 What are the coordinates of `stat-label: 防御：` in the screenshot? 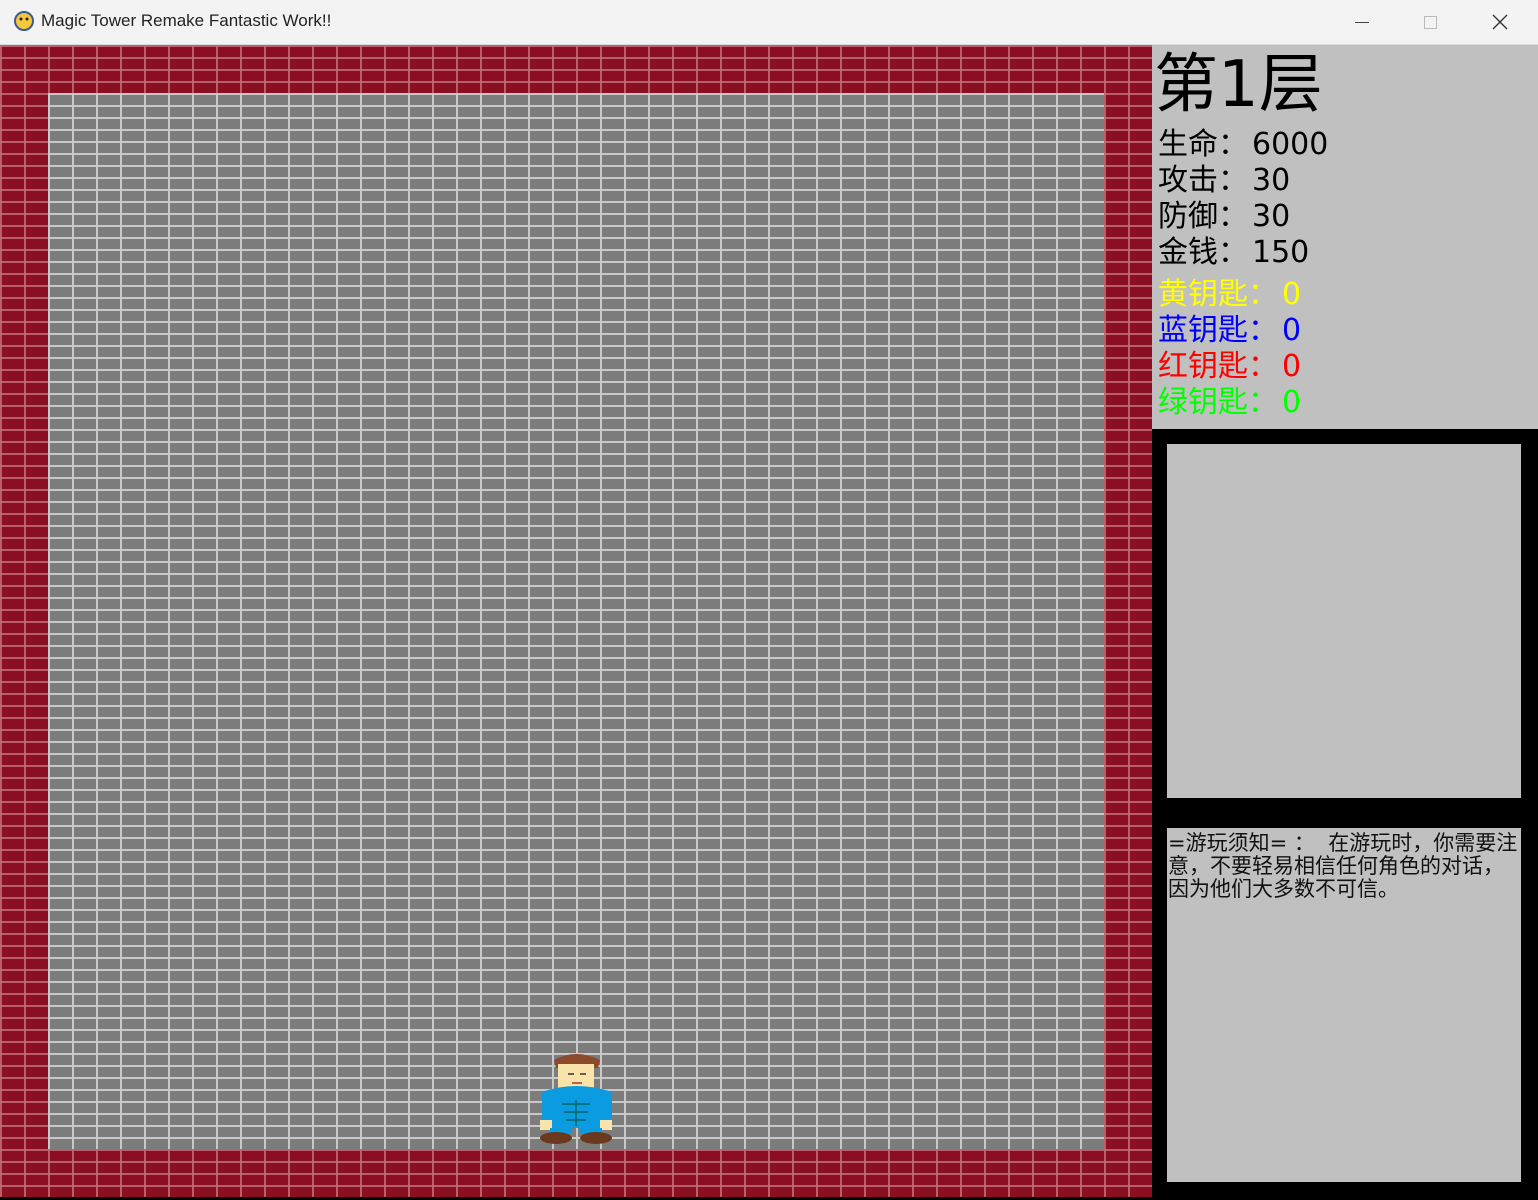 It's located at (1203, 216).